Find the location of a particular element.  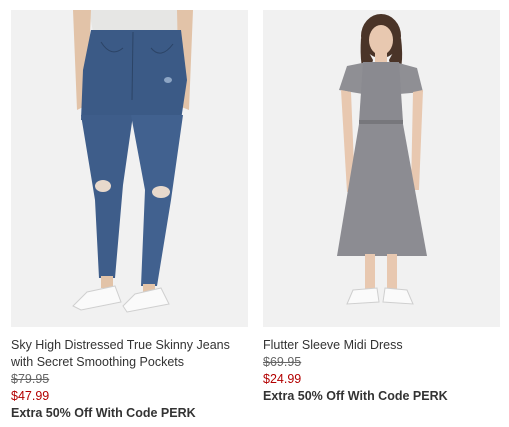

product-name-link: Flutter Sleeve Midi Dress is located at coordinates (381, 345).